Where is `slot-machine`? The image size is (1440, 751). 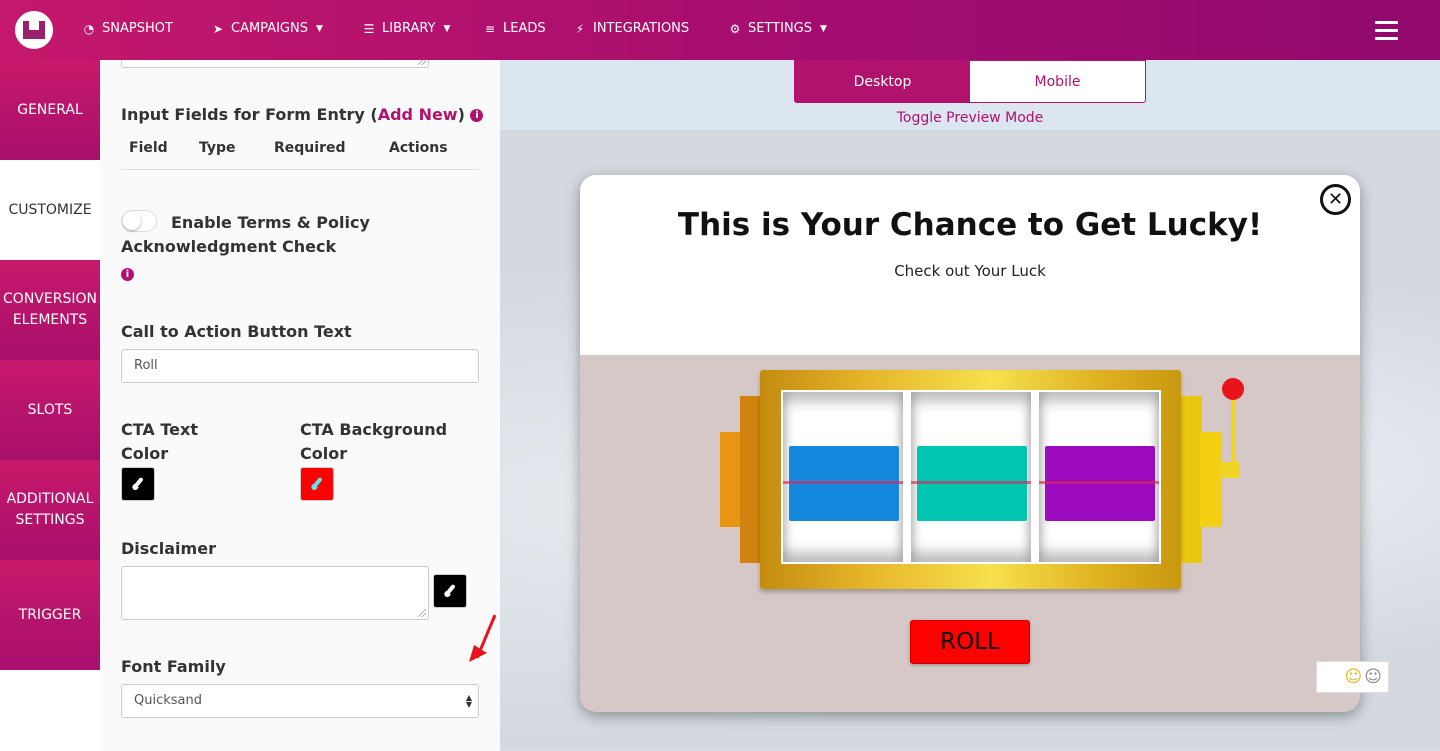
slot-machine is located at coordinates (982, 482).